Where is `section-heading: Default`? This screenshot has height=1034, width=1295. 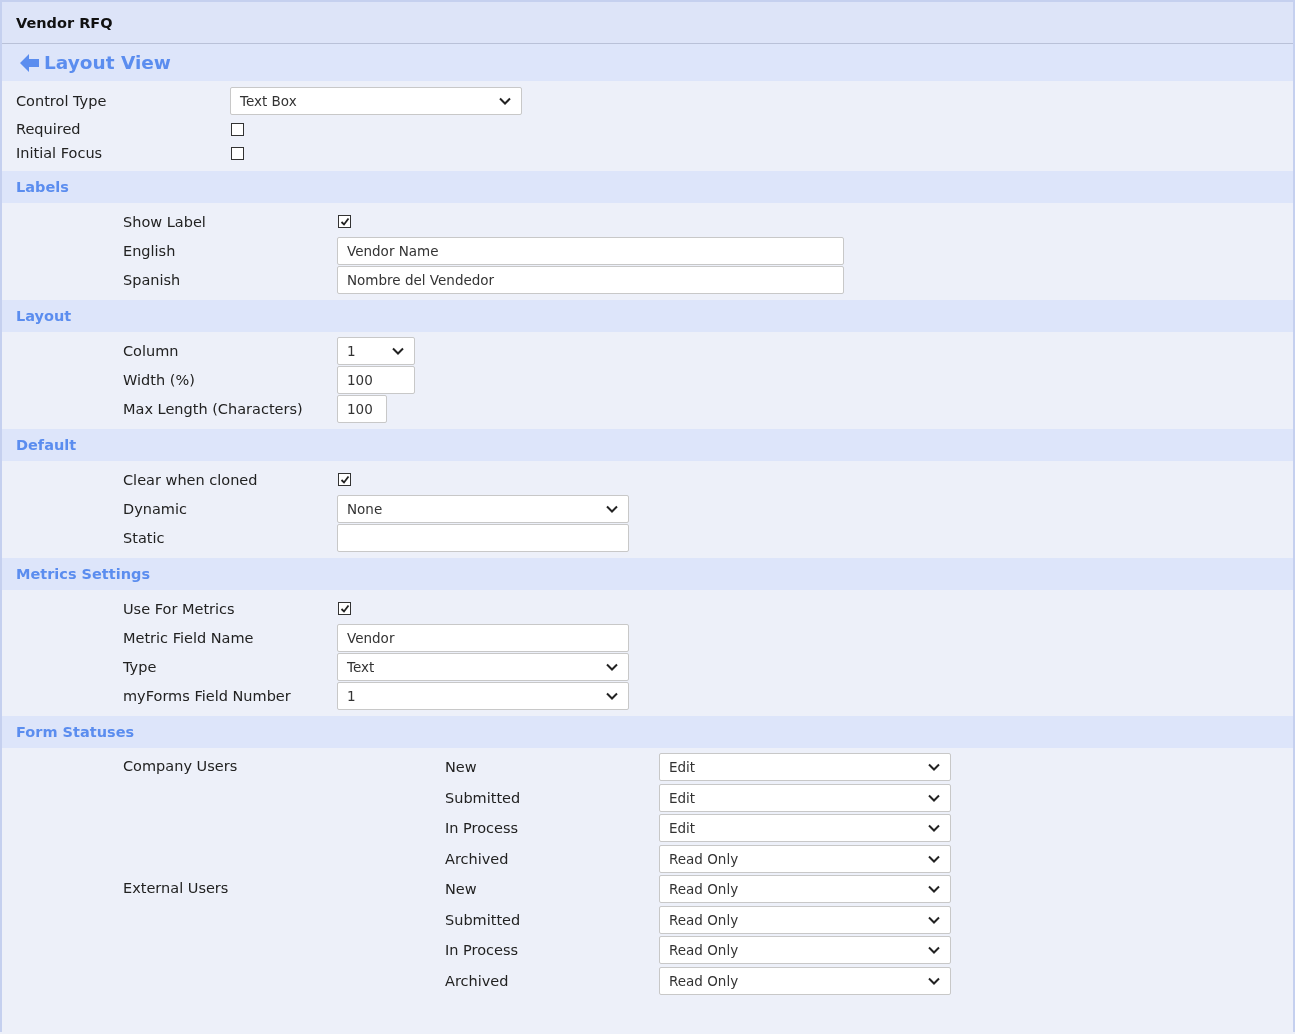
section-heading: Default is located at coordinates (46, 445).